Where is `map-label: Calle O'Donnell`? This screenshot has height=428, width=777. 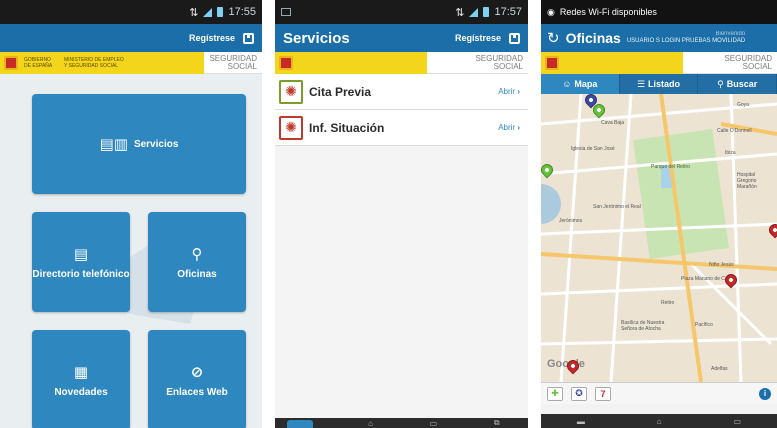 map-label: Calle O'Donnell is located at coordinates (734, 131).